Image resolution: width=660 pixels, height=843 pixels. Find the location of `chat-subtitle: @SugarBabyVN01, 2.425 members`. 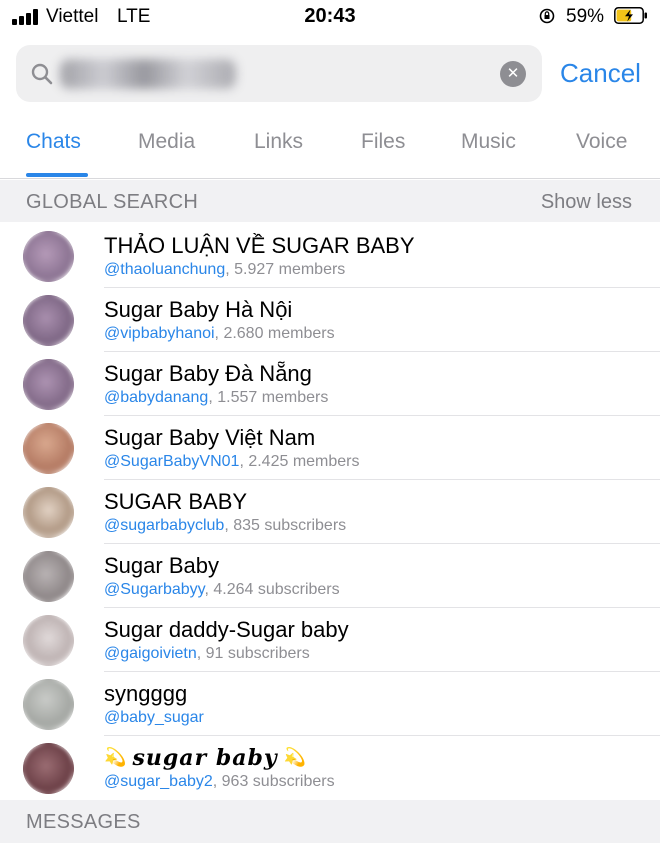

chat-subtitle: @SugarBabyVN01, 2.425 members is located at coordinates (232, 462).